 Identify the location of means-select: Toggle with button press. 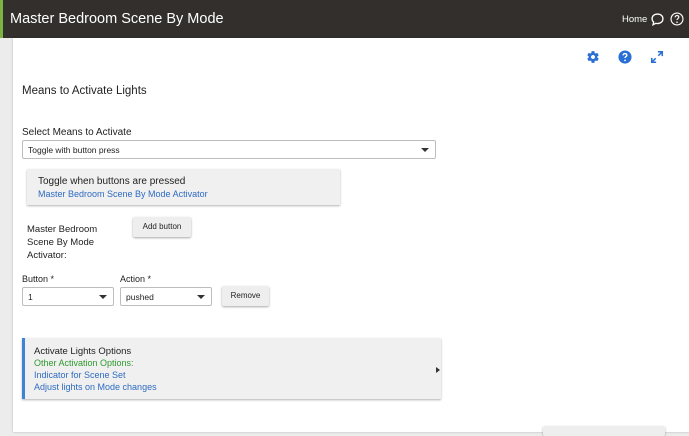
(229, 149).